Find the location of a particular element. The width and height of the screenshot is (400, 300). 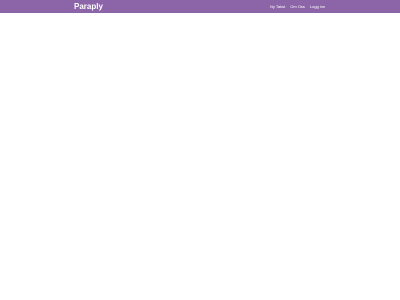

nav-link-logg-inn: Logg inn is located at coordinates (317, 6).